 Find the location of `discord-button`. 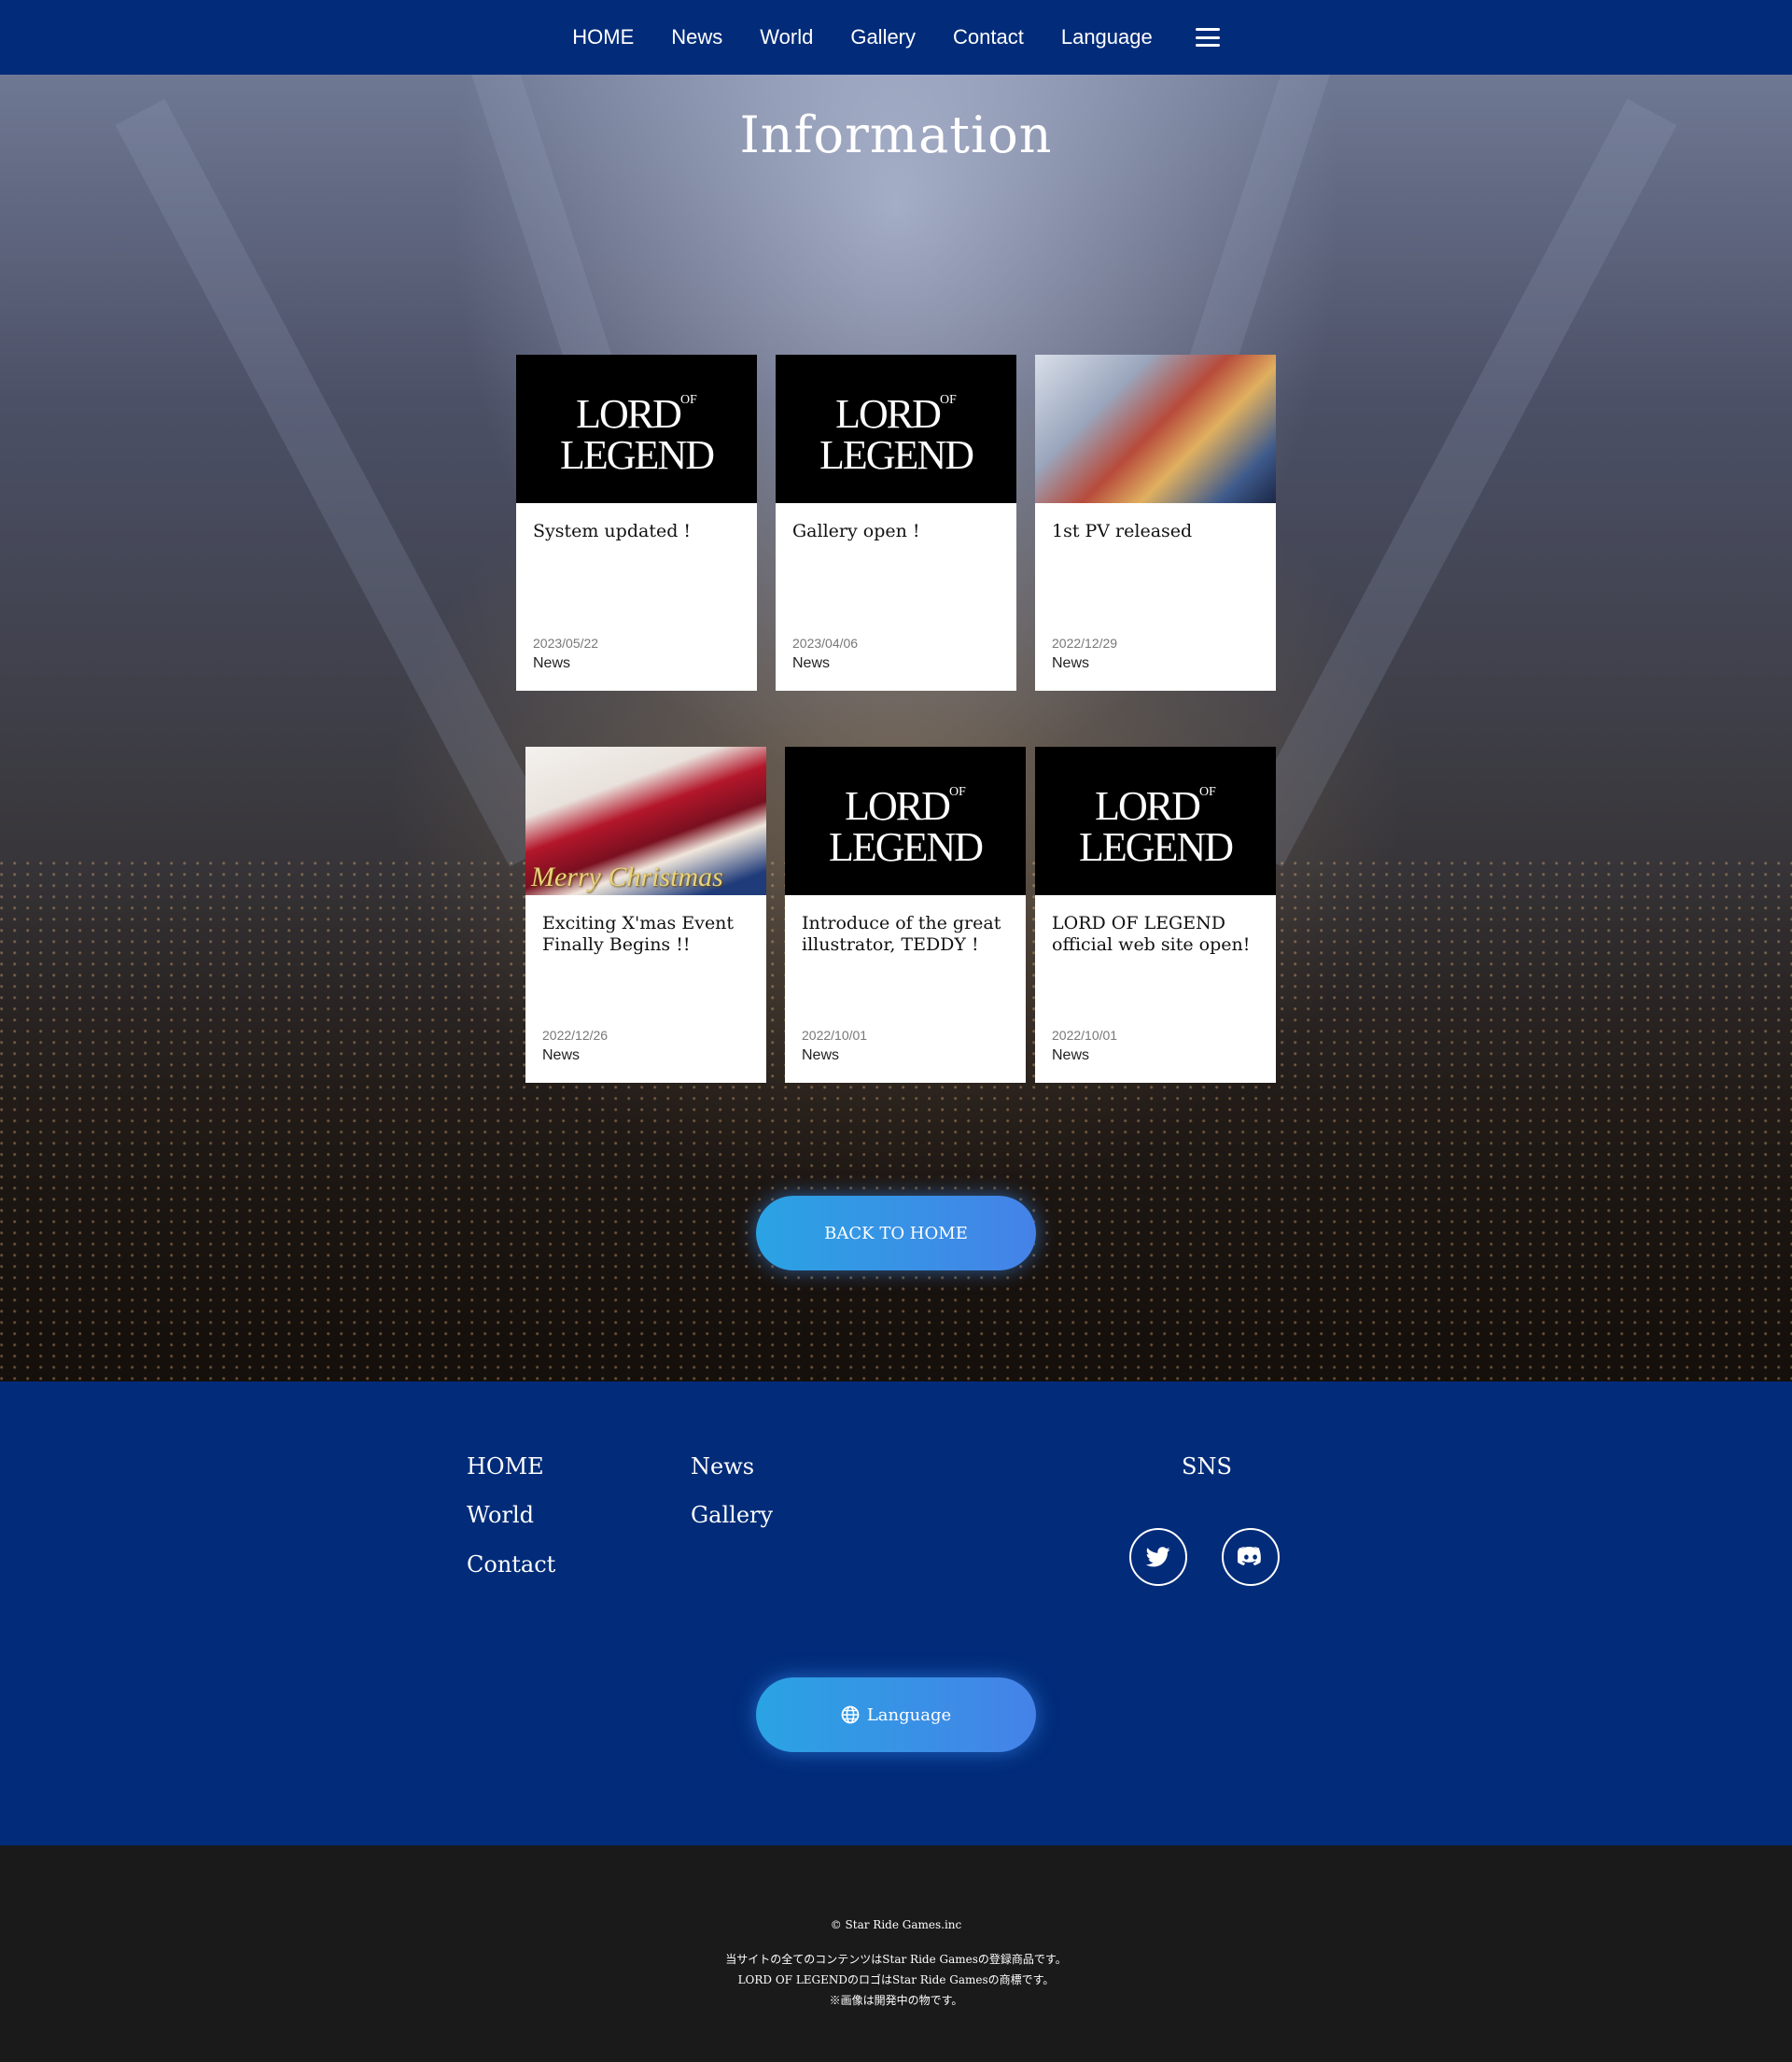

discord-button is located at coordinates (1251, 1557).